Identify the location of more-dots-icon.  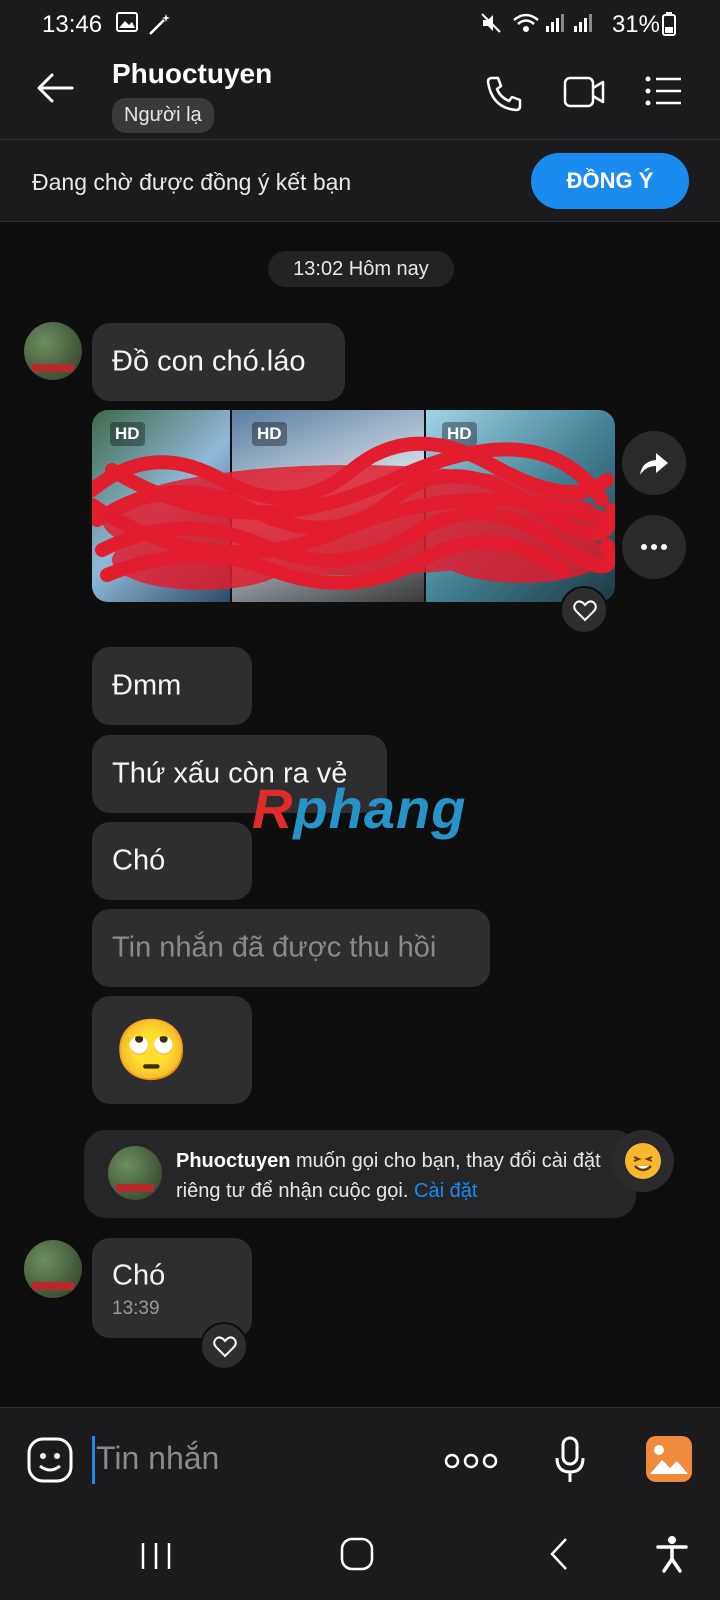
(654, 547).